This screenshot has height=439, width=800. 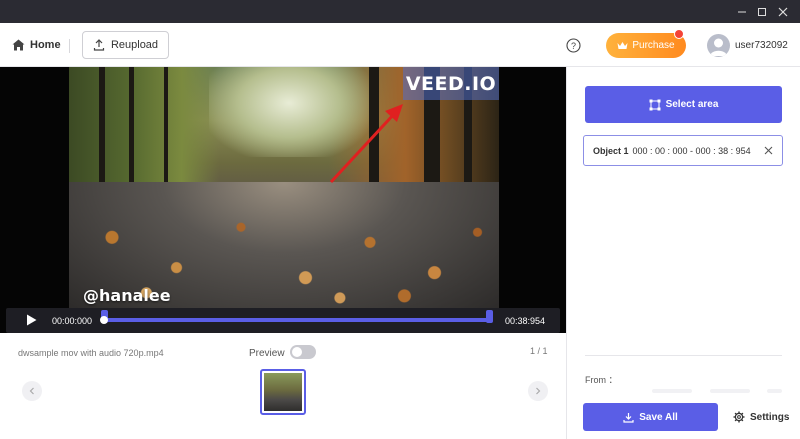 I want to click on crown-icon, so click(x=622, y=45).